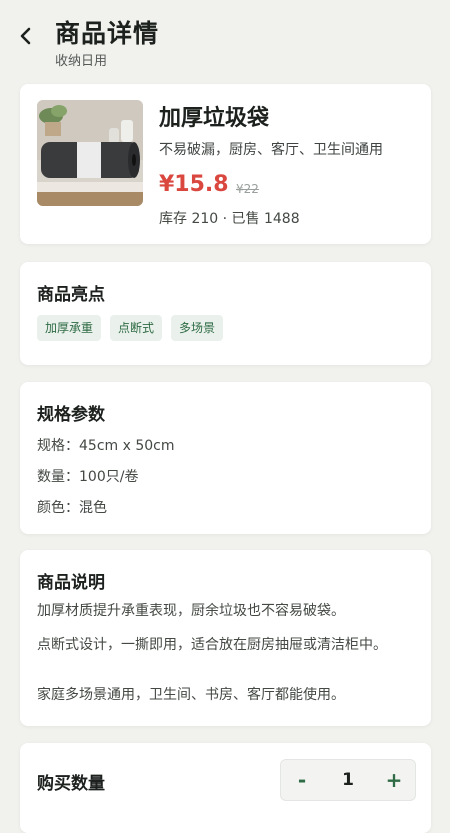  Describe the element at coordinates (72, 508) in the screenshot. I see `spec-color: 颜色：混色` at that location.